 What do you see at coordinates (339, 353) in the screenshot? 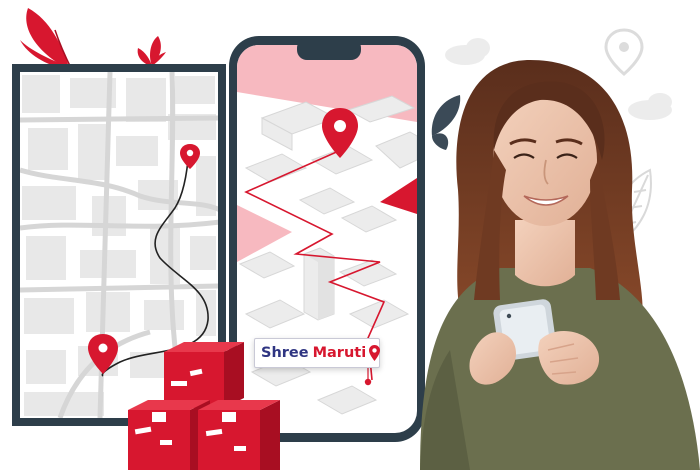
I see `brand-name-second: Maruti` at bounding box center [339, 353].